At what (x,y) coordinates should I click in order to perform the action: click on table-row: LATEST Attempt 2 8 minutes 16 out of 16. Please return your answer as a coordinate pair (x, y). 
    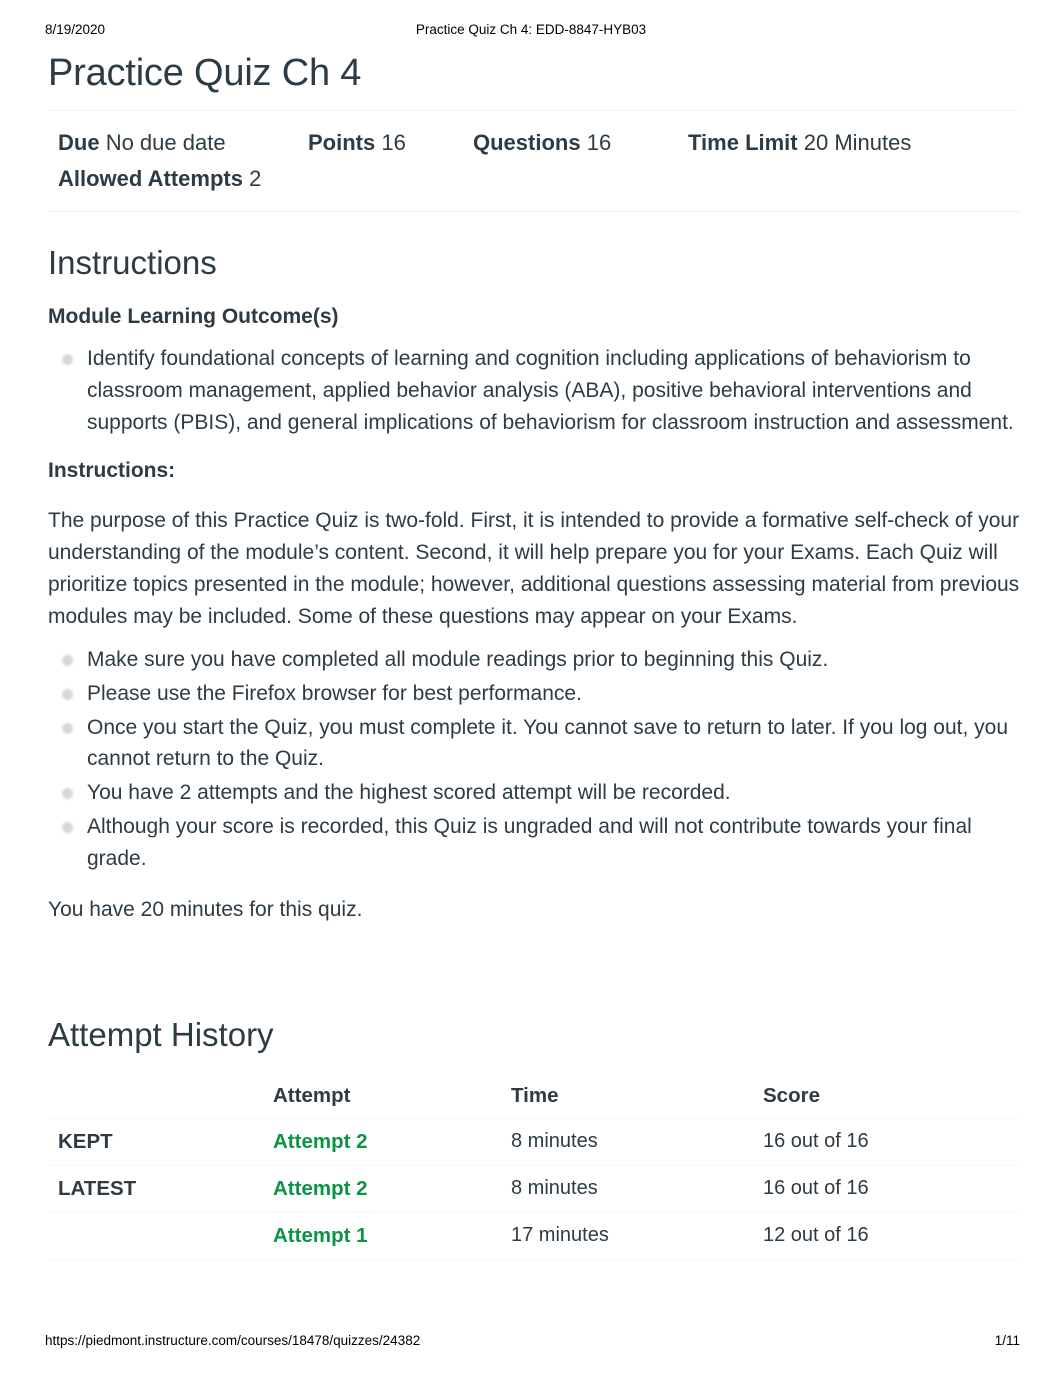
    Looking at the image, I should click on (534, 1189).